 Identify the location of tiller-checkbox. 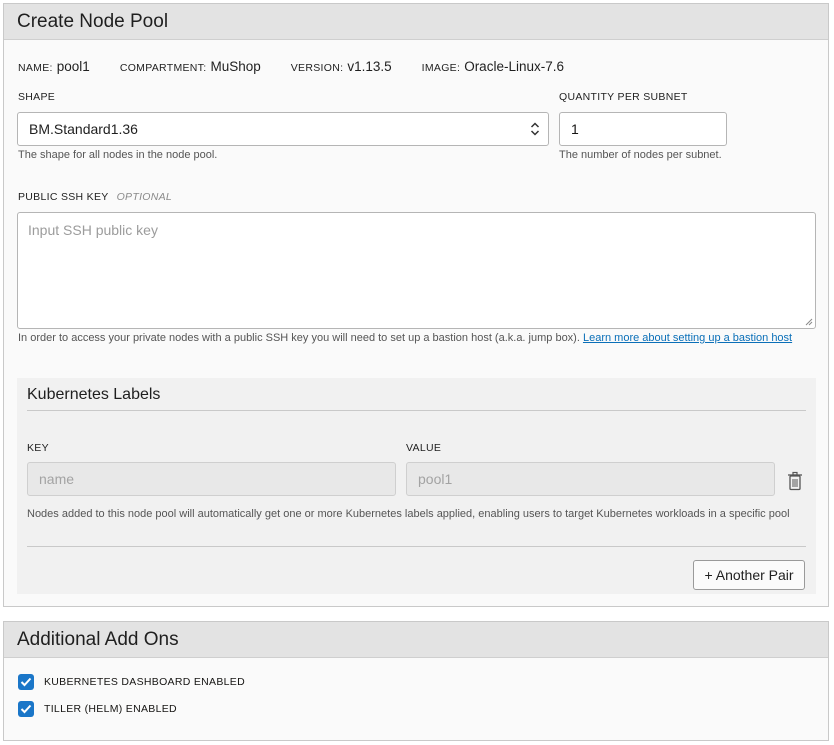
(26, 709).